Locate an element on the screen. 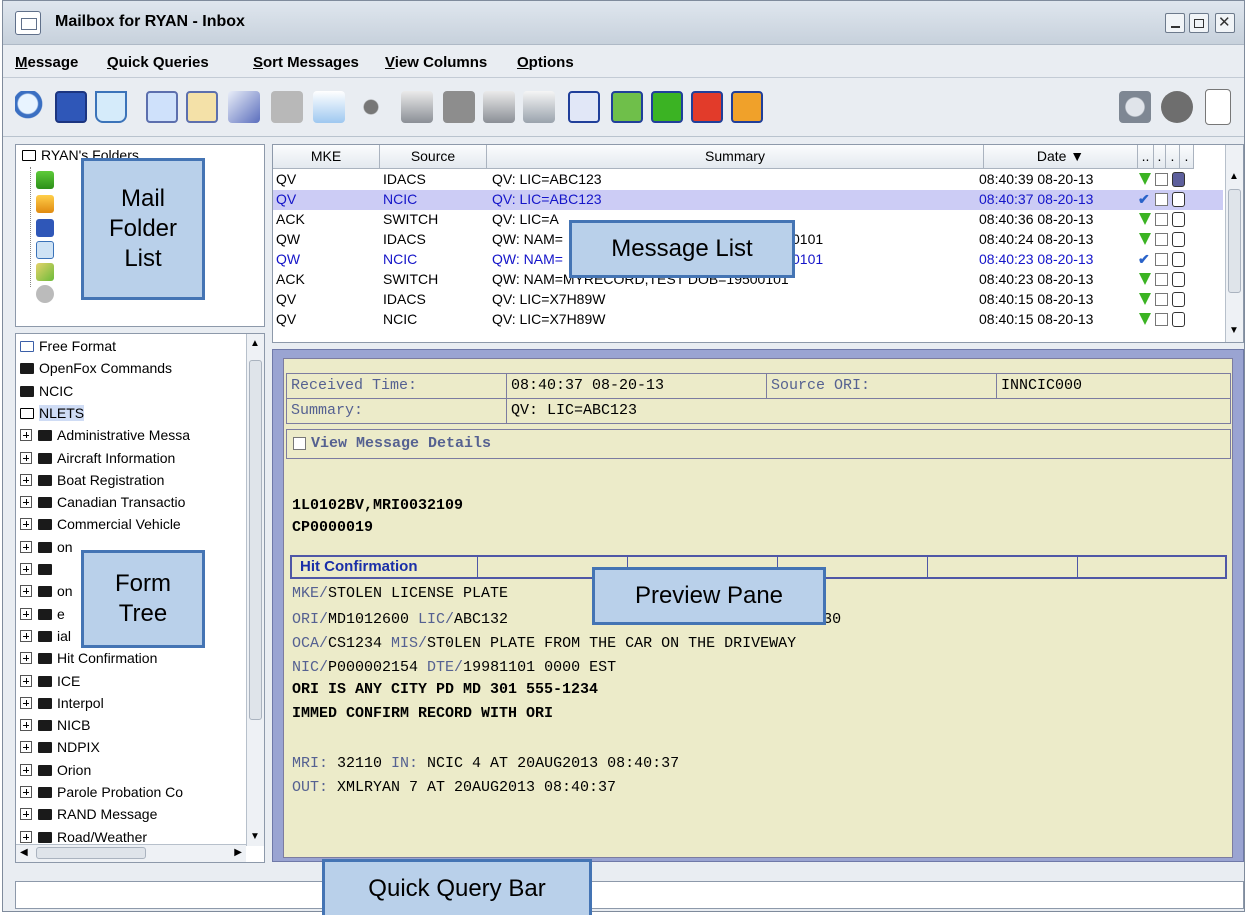 Image resolution: width=1247 pixels, height=915 pixels. tree-item: OpenFox Commands is located at coordinates (96, 370).